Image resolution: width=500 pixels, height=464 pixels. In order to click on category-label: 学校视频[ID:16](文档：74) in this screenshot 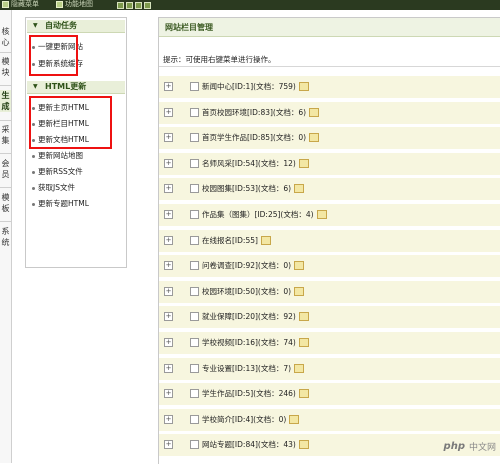, I will do `click(255, 342)`.